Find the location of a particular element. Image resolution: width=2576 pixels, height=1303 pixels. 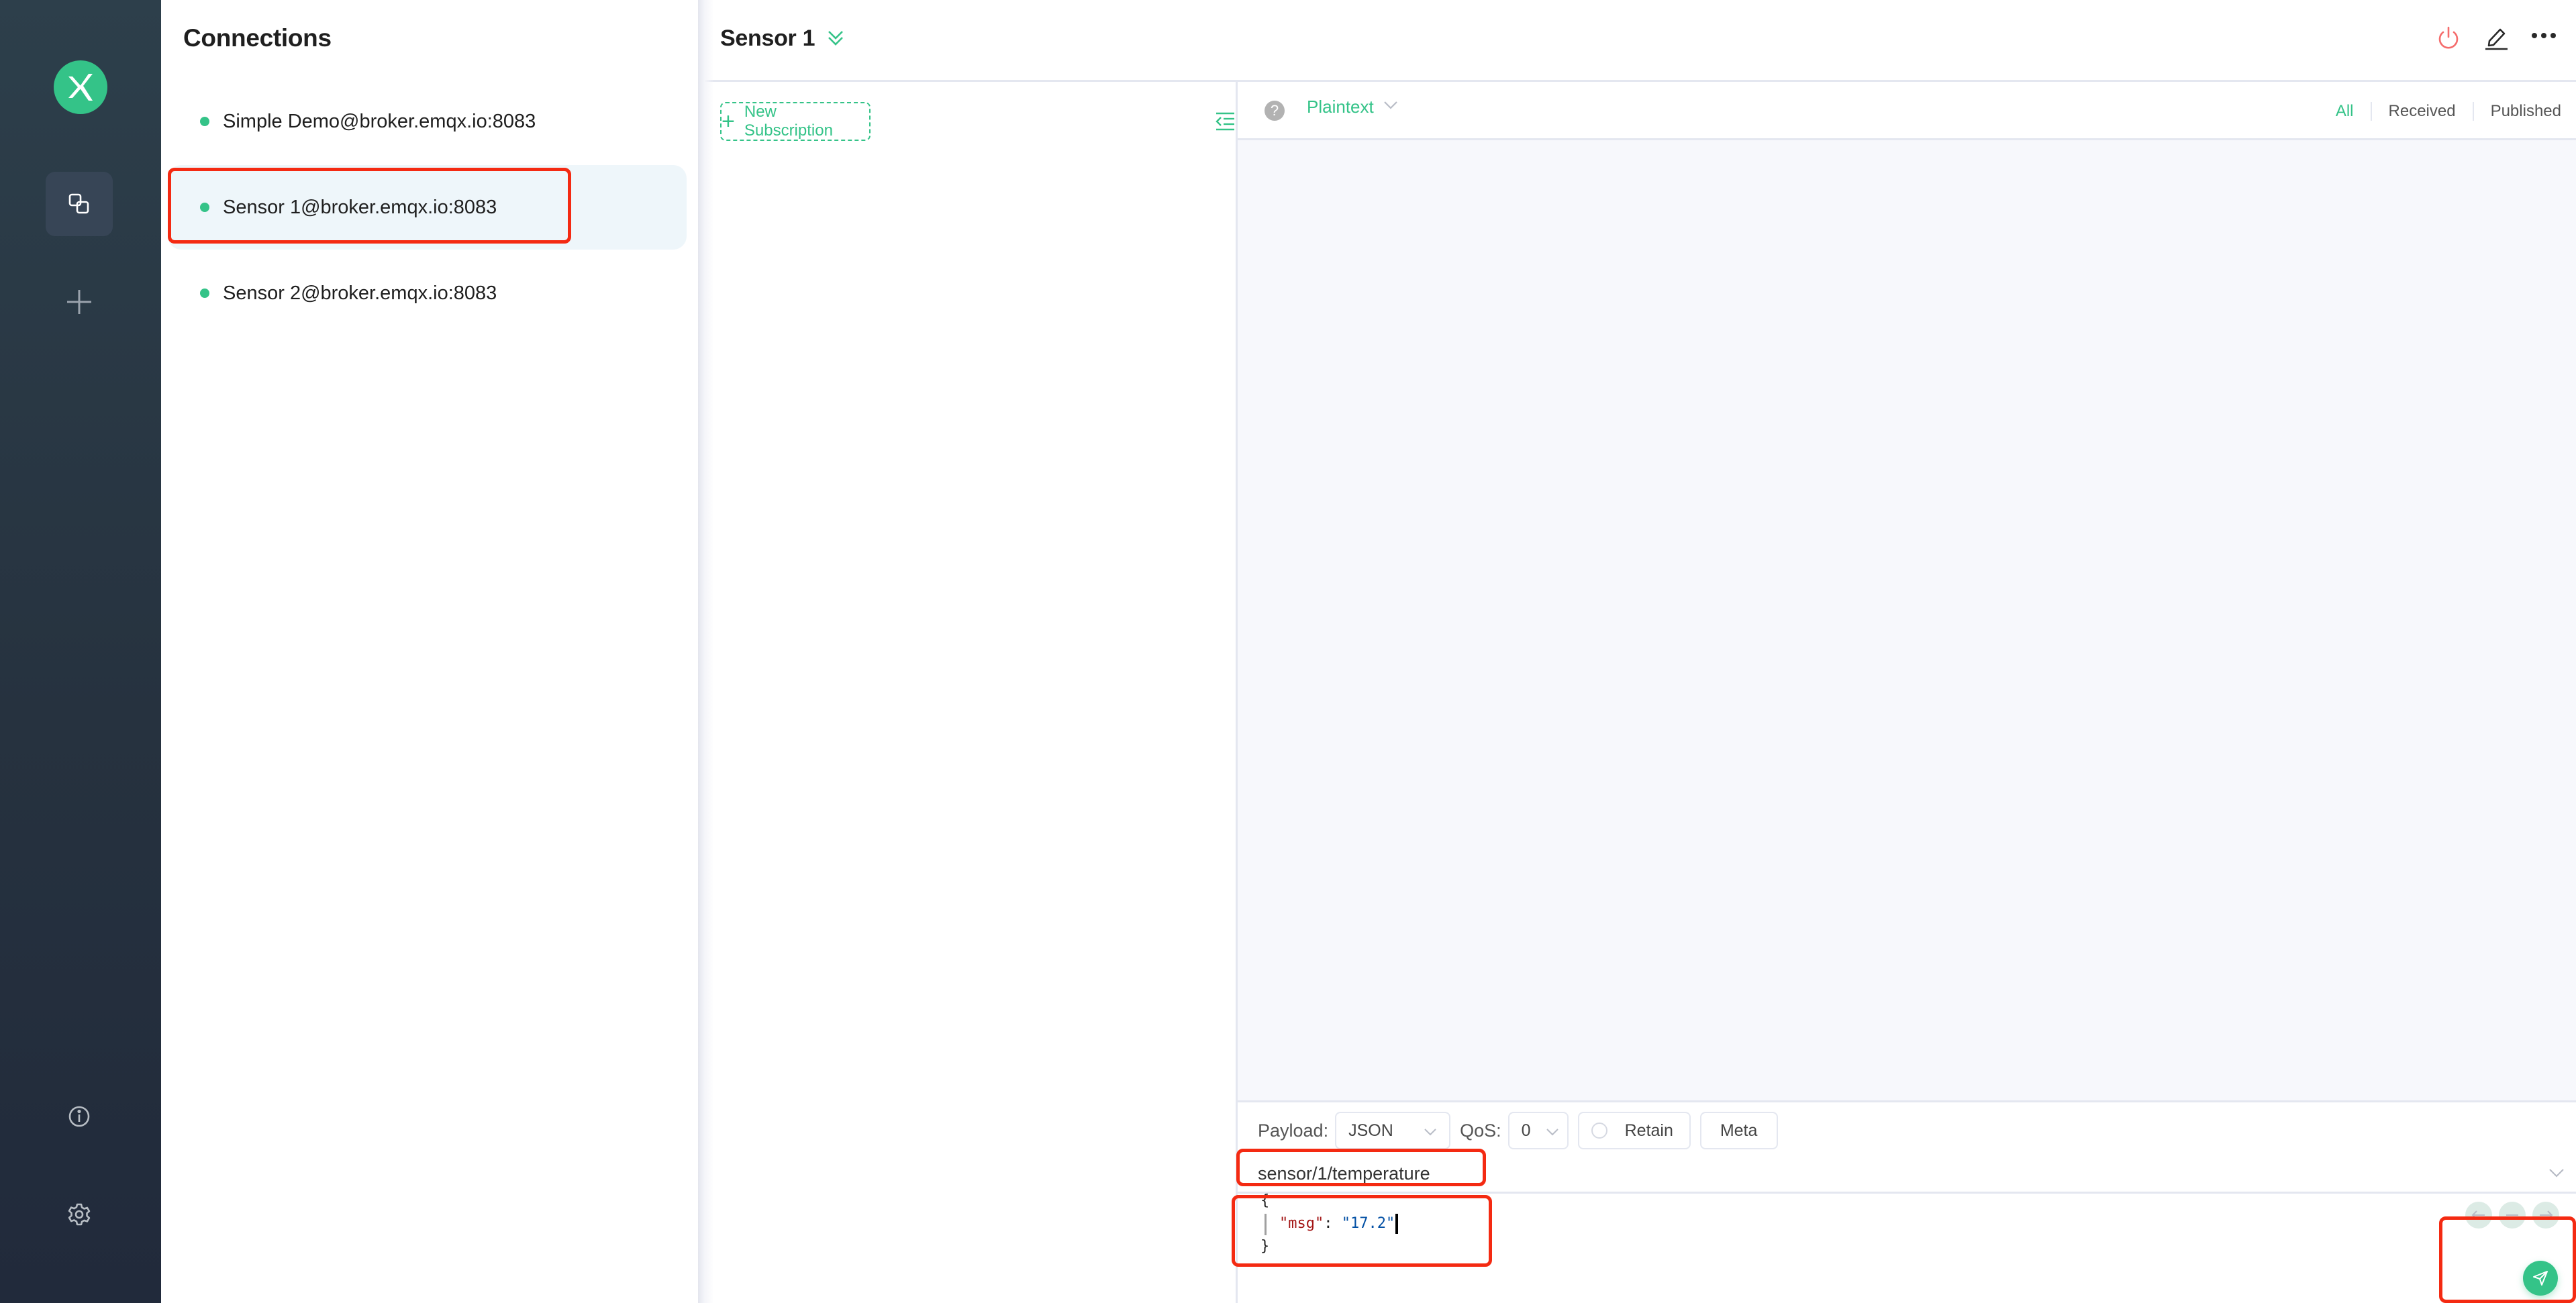

send-icon is located at coordinates (2540, 1278).